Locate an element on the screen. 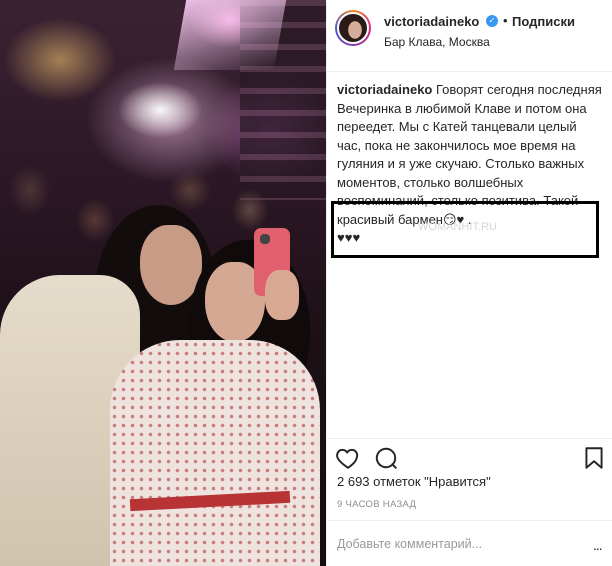 This screenshot has height=566, width=612. caption-username: victoriadaineko is located at coordinates (384, 89).